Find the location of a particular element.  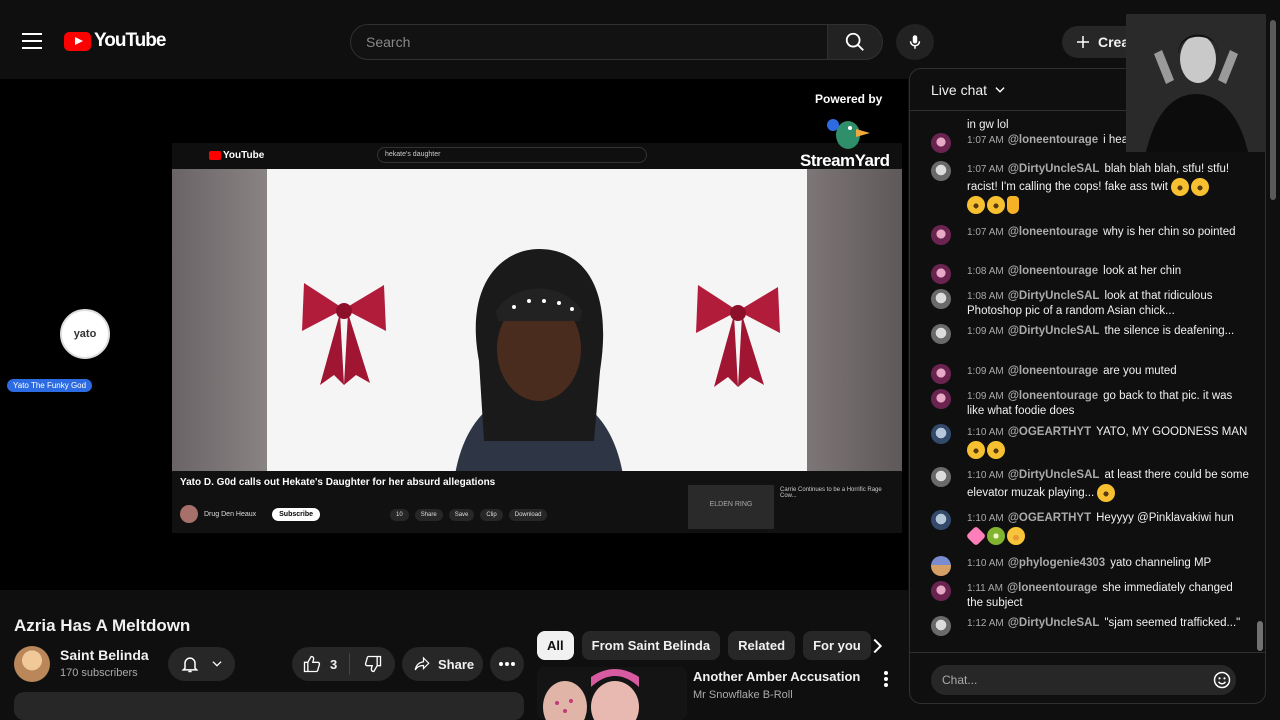

logo-text: YouTube is located at coordinates (130, 40).